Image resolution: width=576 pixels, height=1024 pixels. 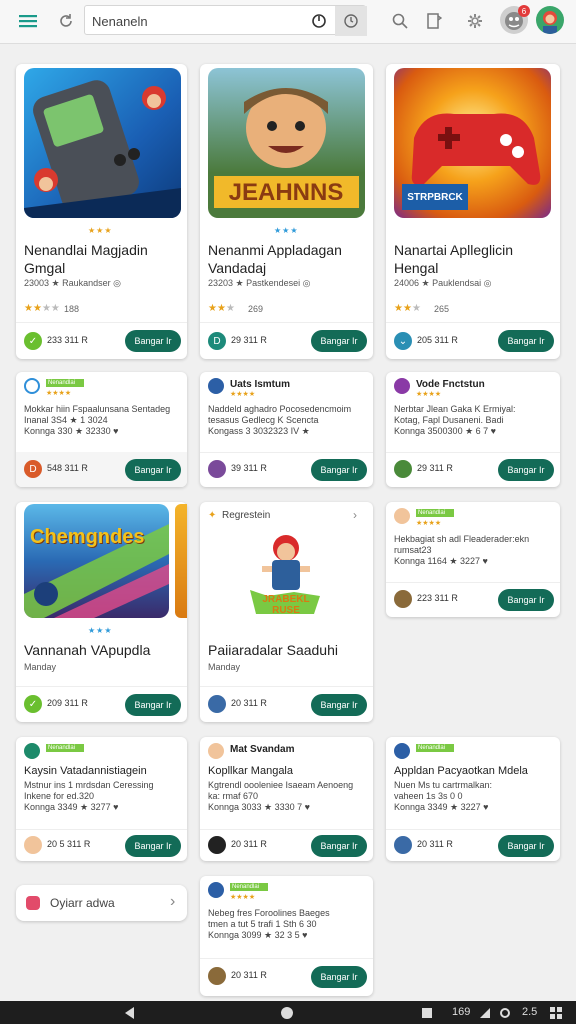 I want to click on system-nav-bar: 169 2.5, so click(x=288, y=1012).